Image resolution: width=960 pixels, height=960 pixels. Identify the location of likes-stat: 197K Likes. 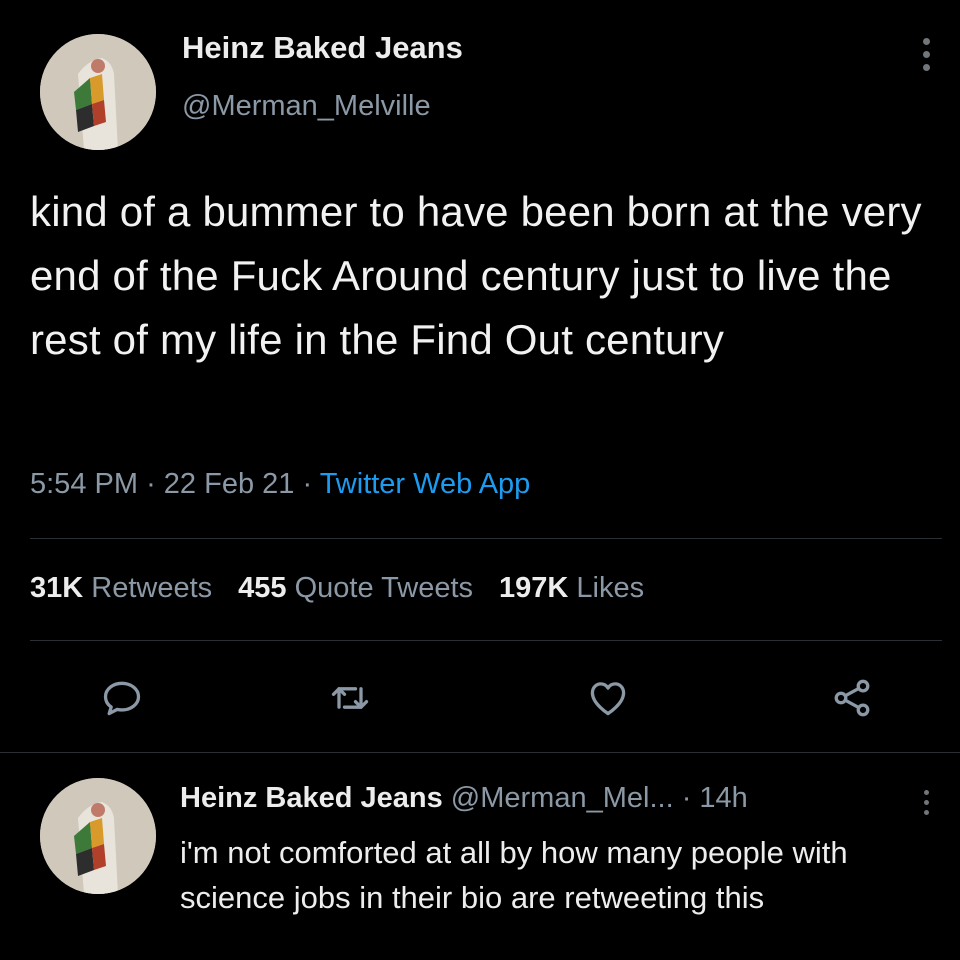
(571, 588).